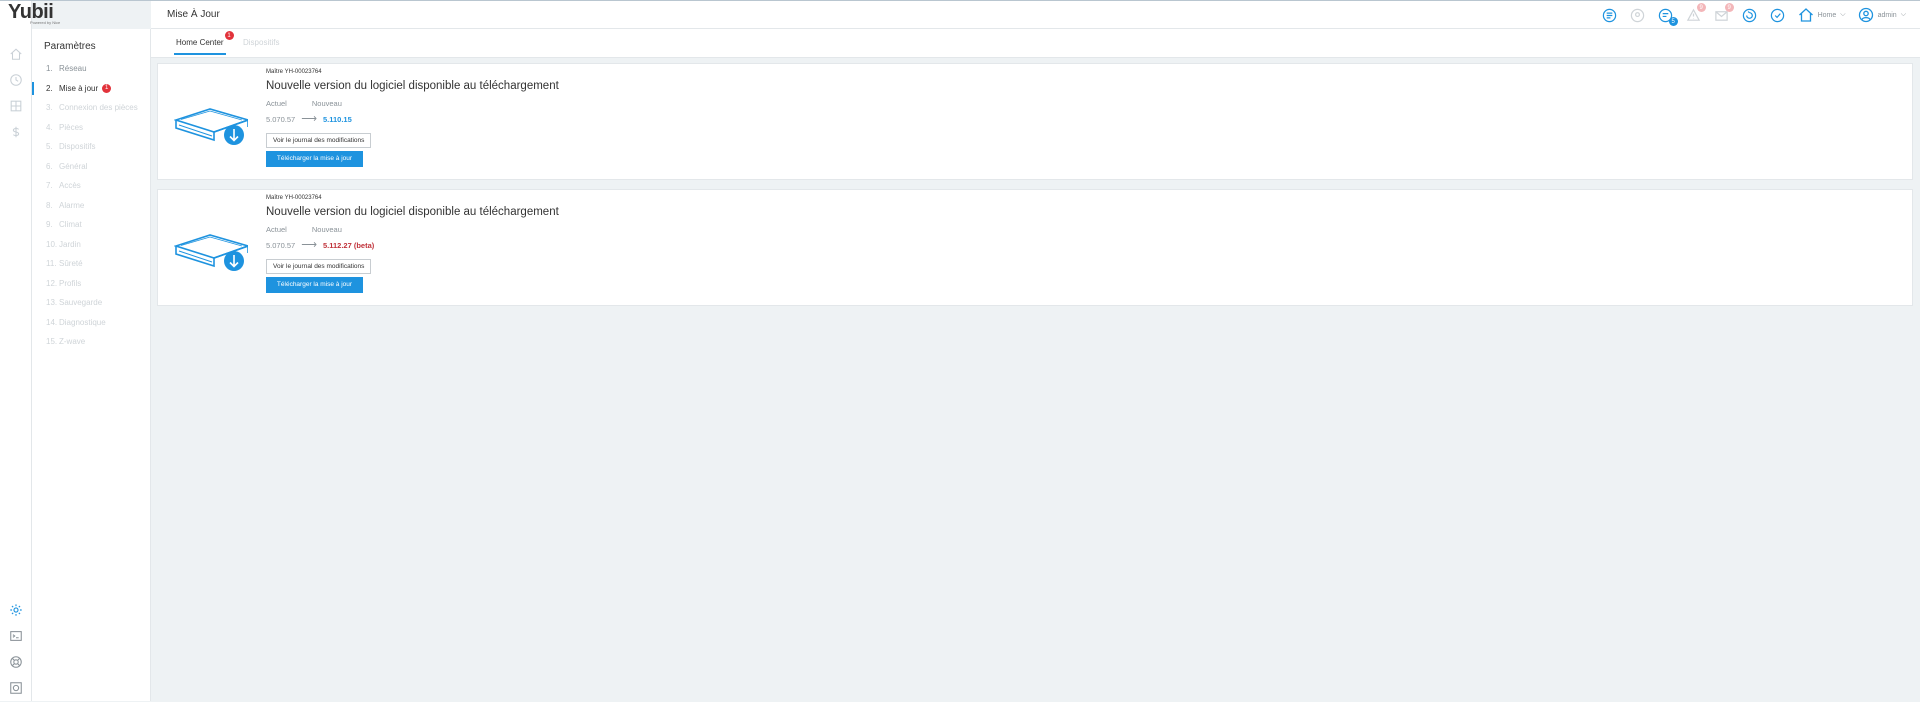 This screenshot has width=1920, height=702. I want to click on tab-label: Home Center, so click(200, 42).